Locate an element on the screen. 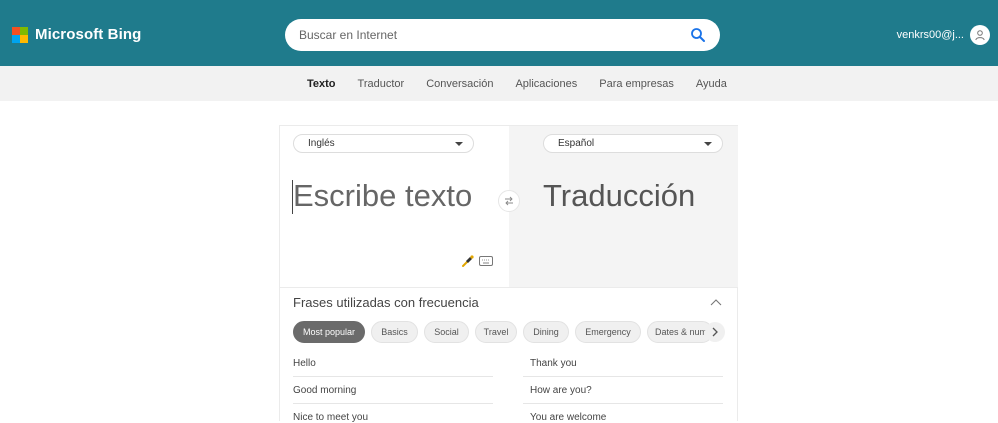 This screenshot has height=423, width=998. chip-dining: Dining is located at coordinates (546, 332).